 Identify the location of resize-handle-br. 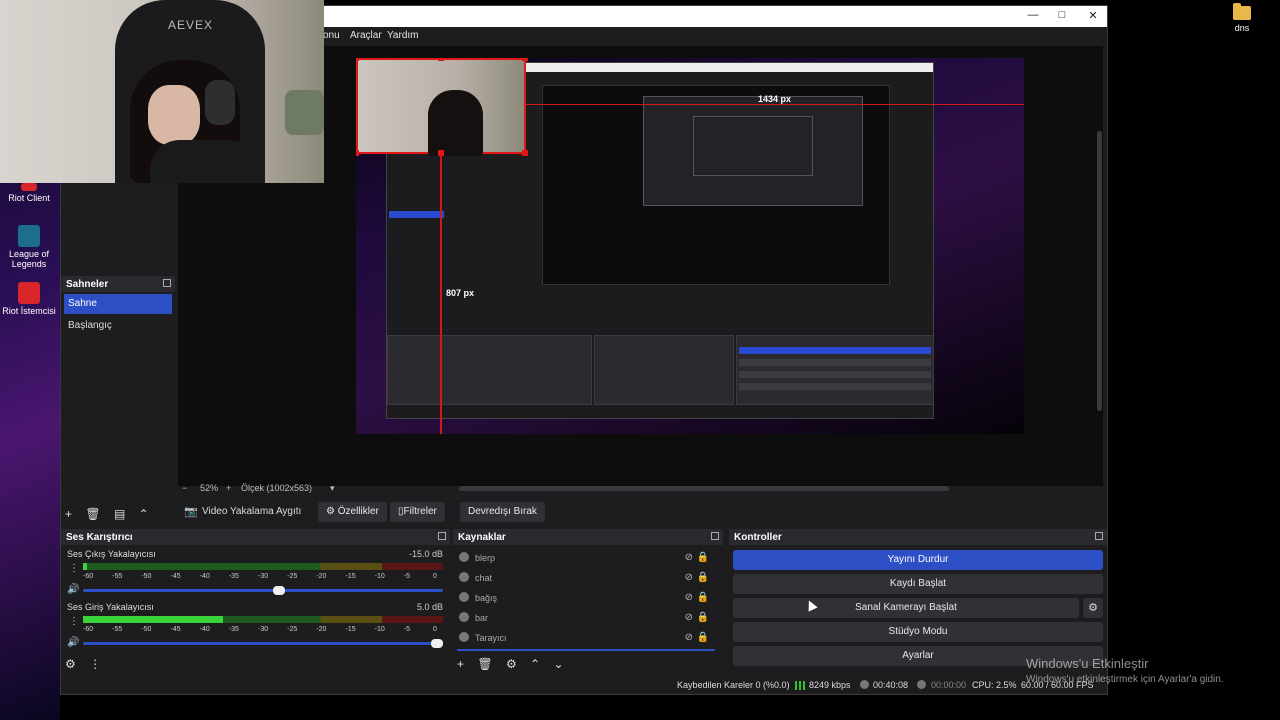
(525, 153).